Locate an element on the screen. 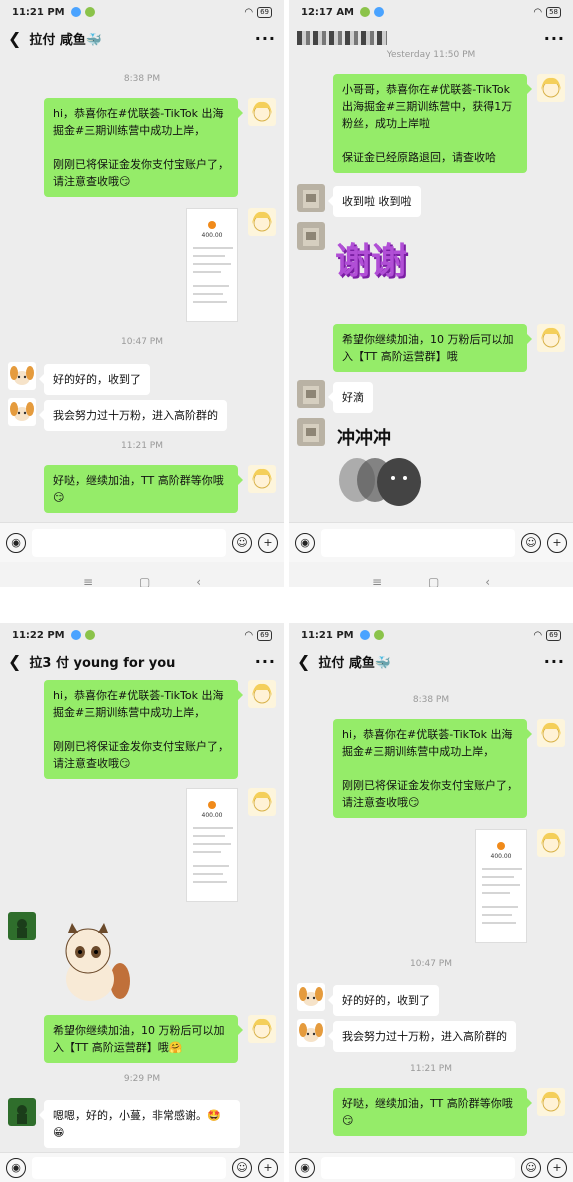  status-time: 12:17 AM is located at coordinates (328, 12).